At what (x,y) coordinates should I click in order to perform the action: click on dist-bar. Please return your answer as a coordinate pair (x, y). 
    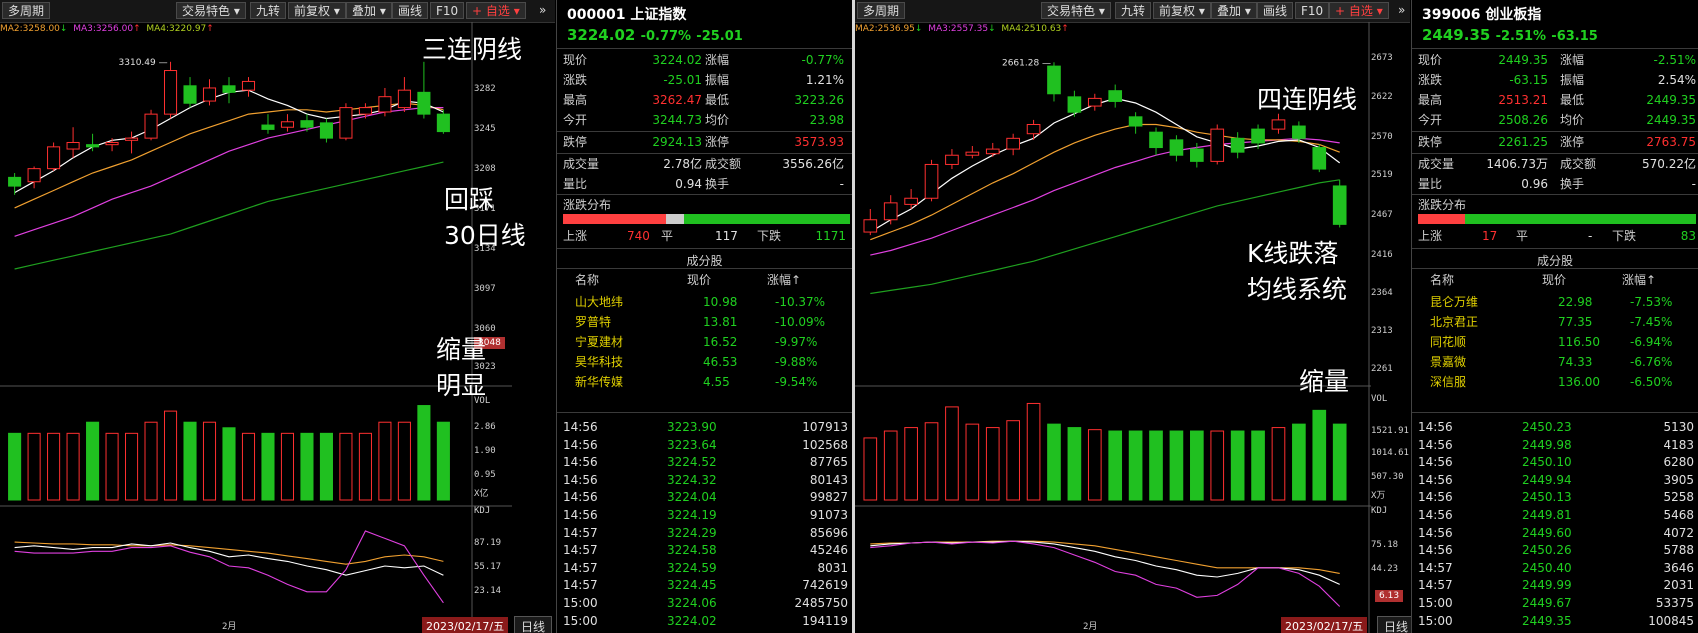
    Looking at the image, I should click on (1557, 219).